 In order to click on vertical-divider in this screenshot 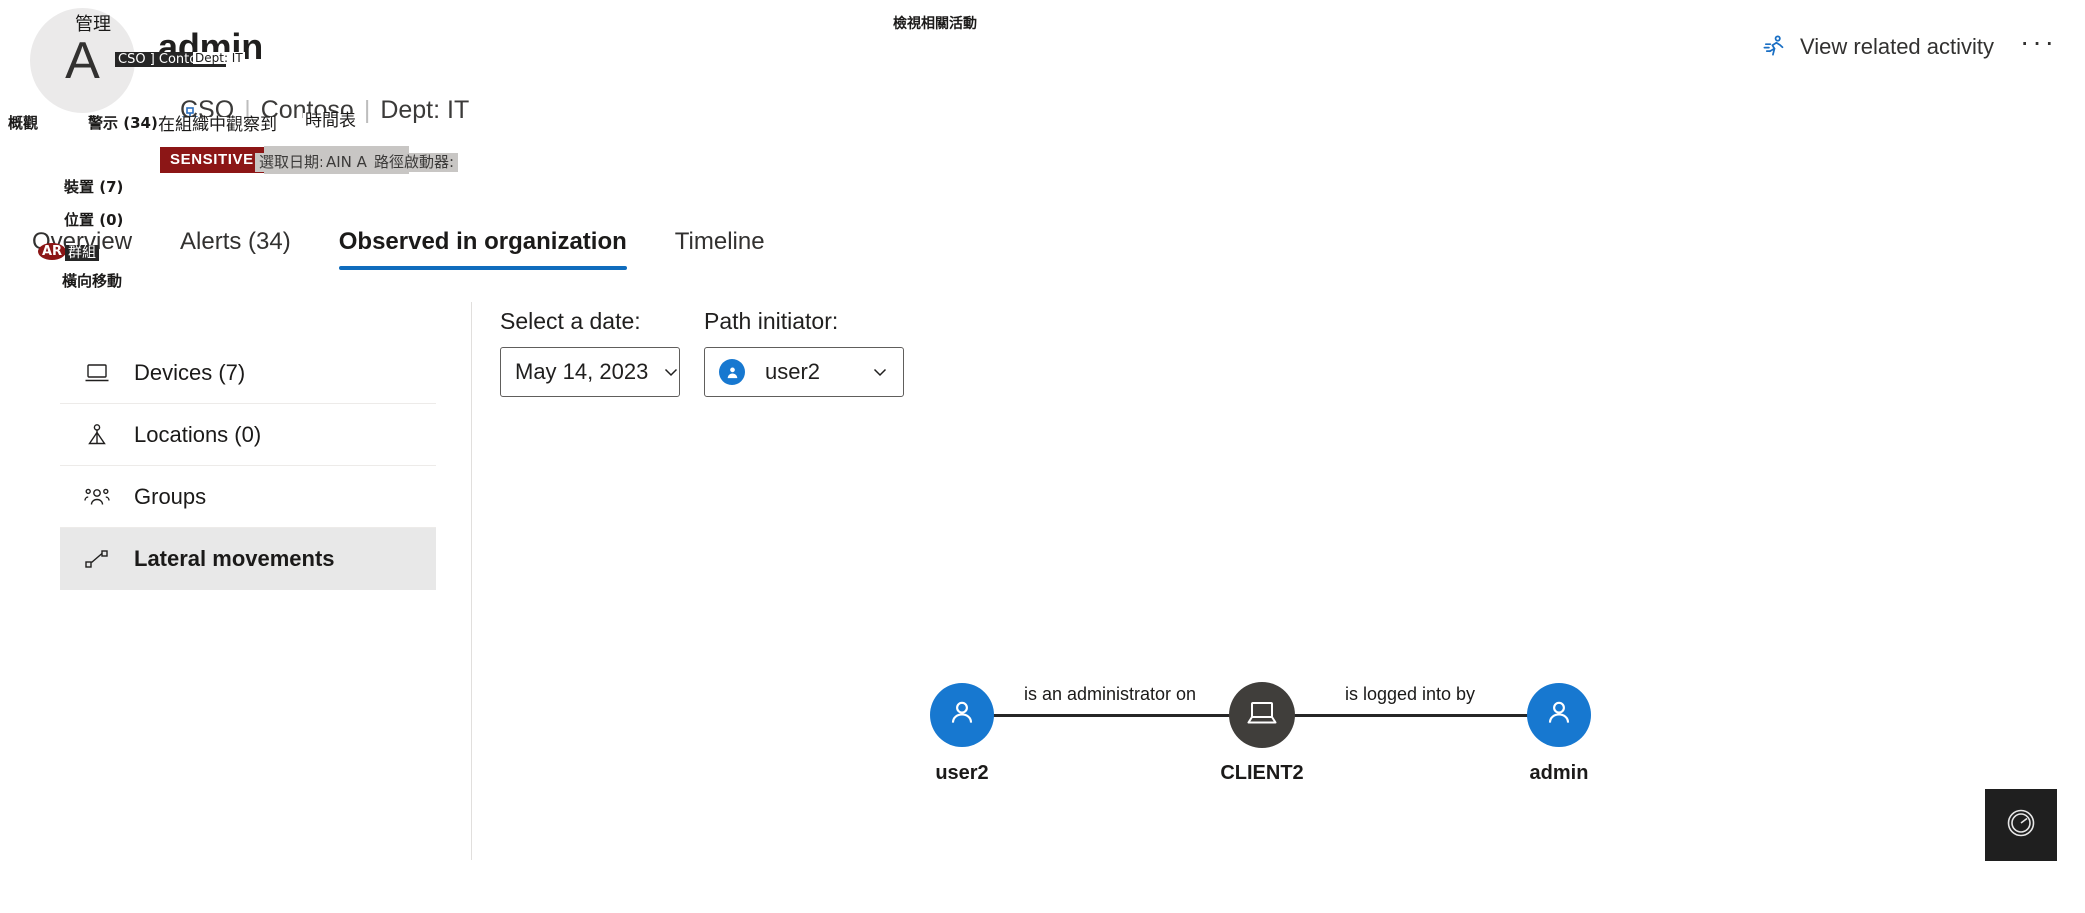, I will do `click(471, 581)`.